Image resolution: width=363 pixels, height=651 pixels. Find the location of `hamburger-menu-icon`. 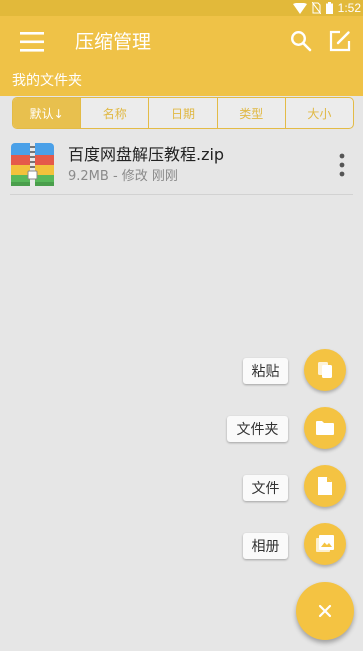

hamburger-menu-icon is located at coordinates (32, 42).